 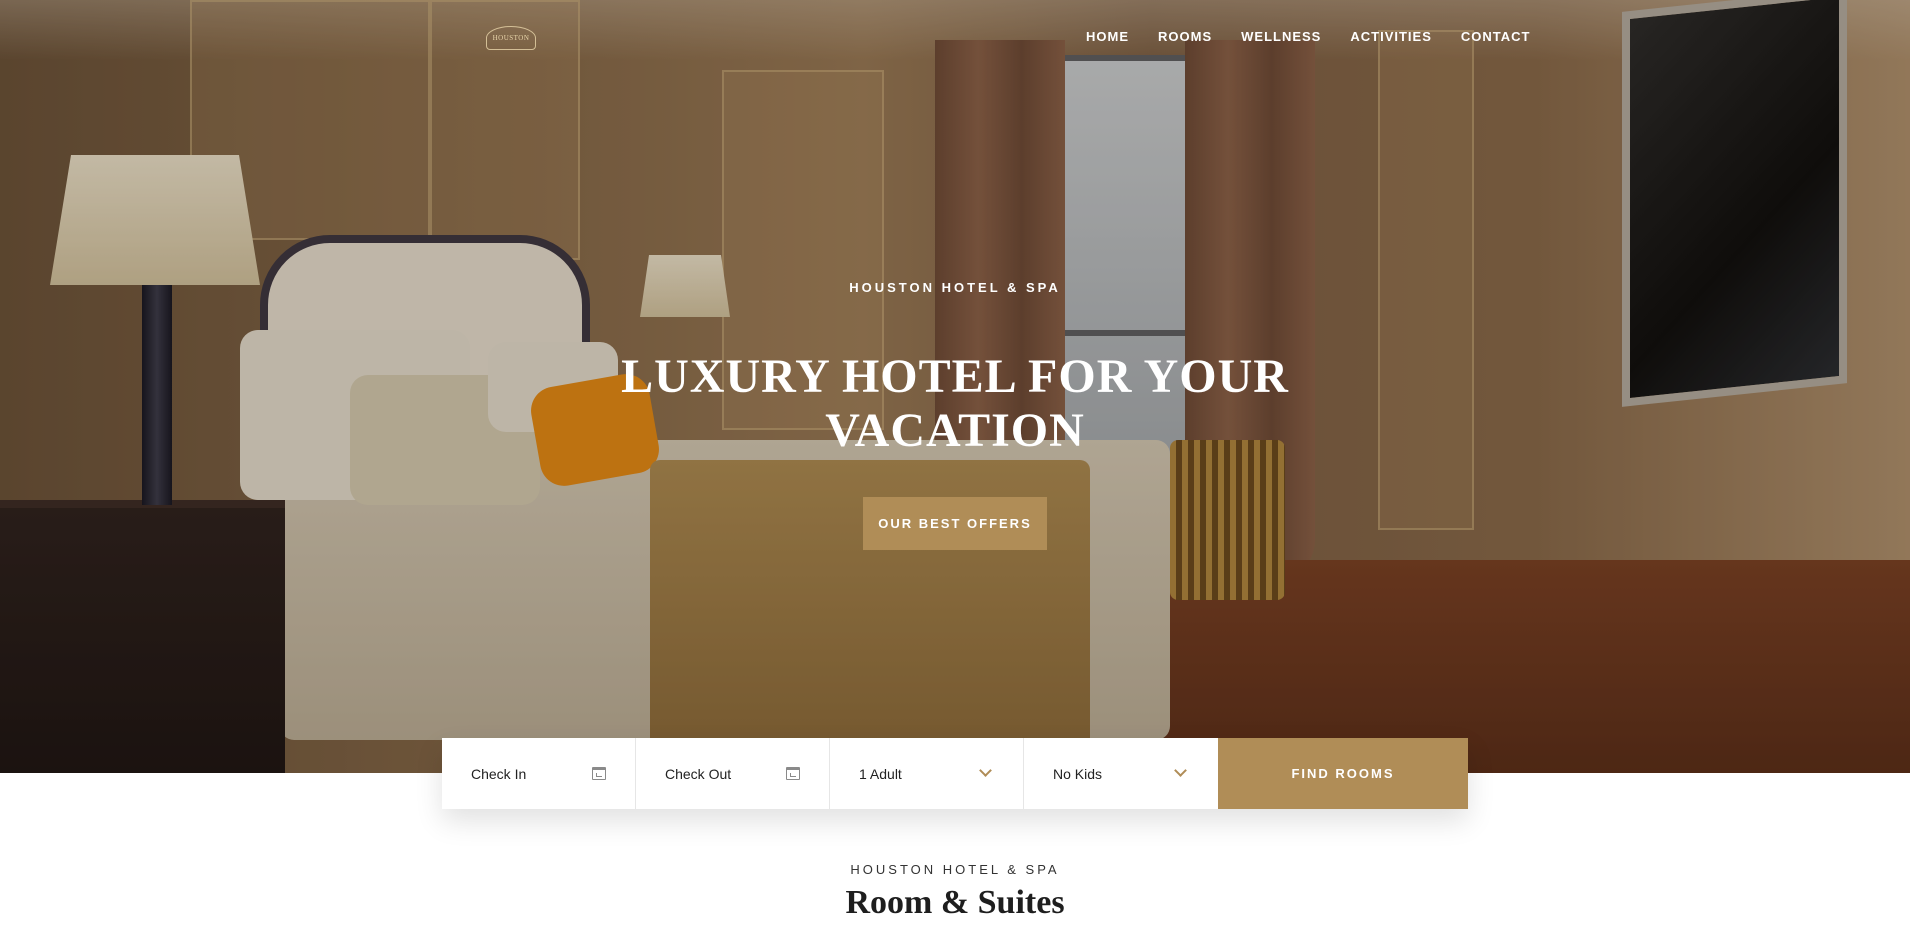 What do you see at coordinates (955, 869) in the screenshot?
I see `section-eyebrow: HOUSTON HOTEL & SPA` at bounding box center [955, 869].